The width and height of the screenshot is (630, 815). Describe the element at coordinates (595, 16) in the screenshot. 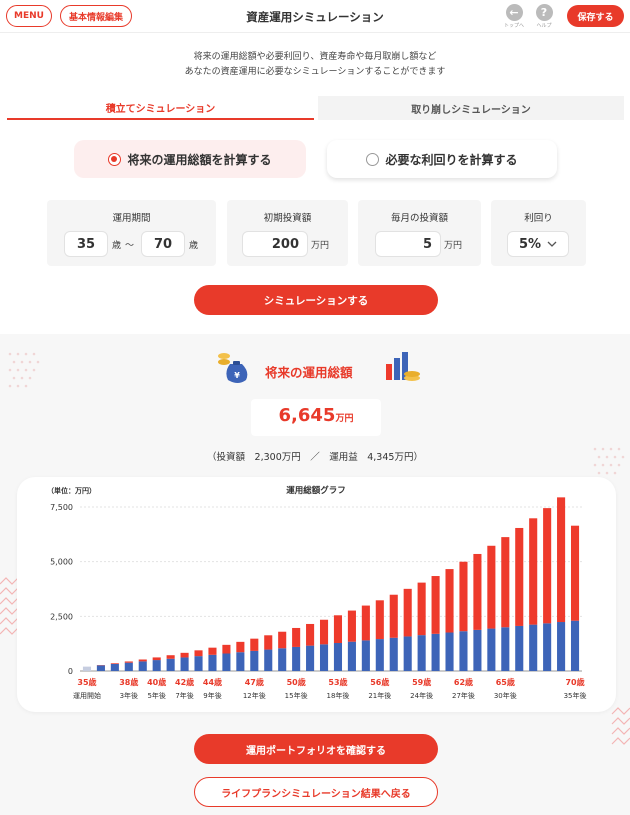

I see `save-button: 保存する` at that location.